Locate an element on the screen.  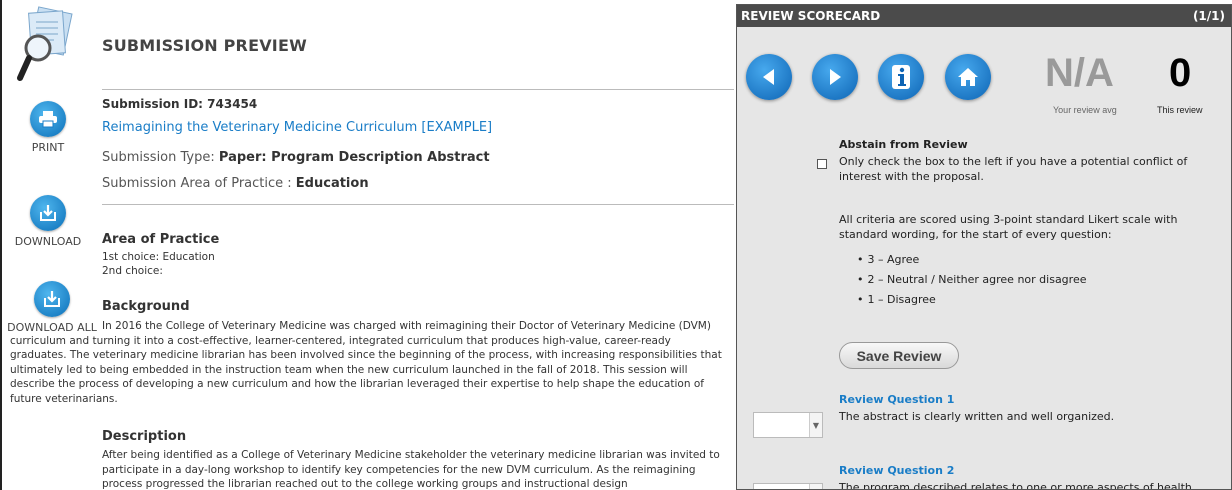
area-of-practice-heading: Area of Practice is located at coordinates (161, 239).